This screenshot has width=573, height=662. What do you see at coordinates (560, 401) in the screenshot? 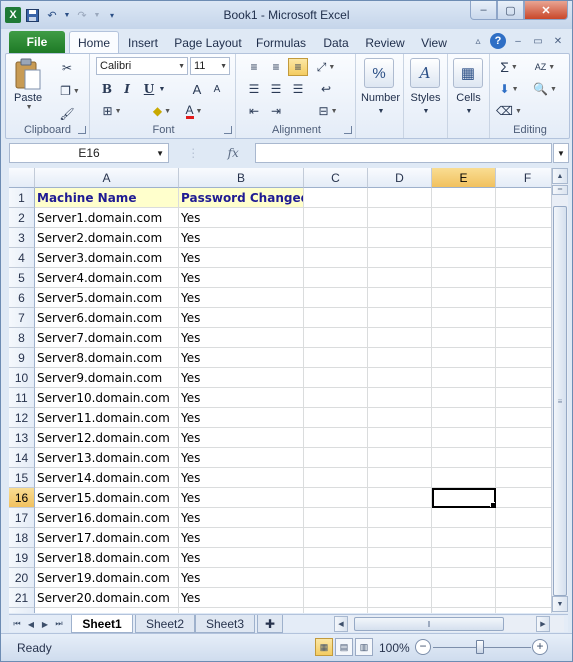
I see `vertical-scroll-thumb: ≡` at bounding box center [560, 401].